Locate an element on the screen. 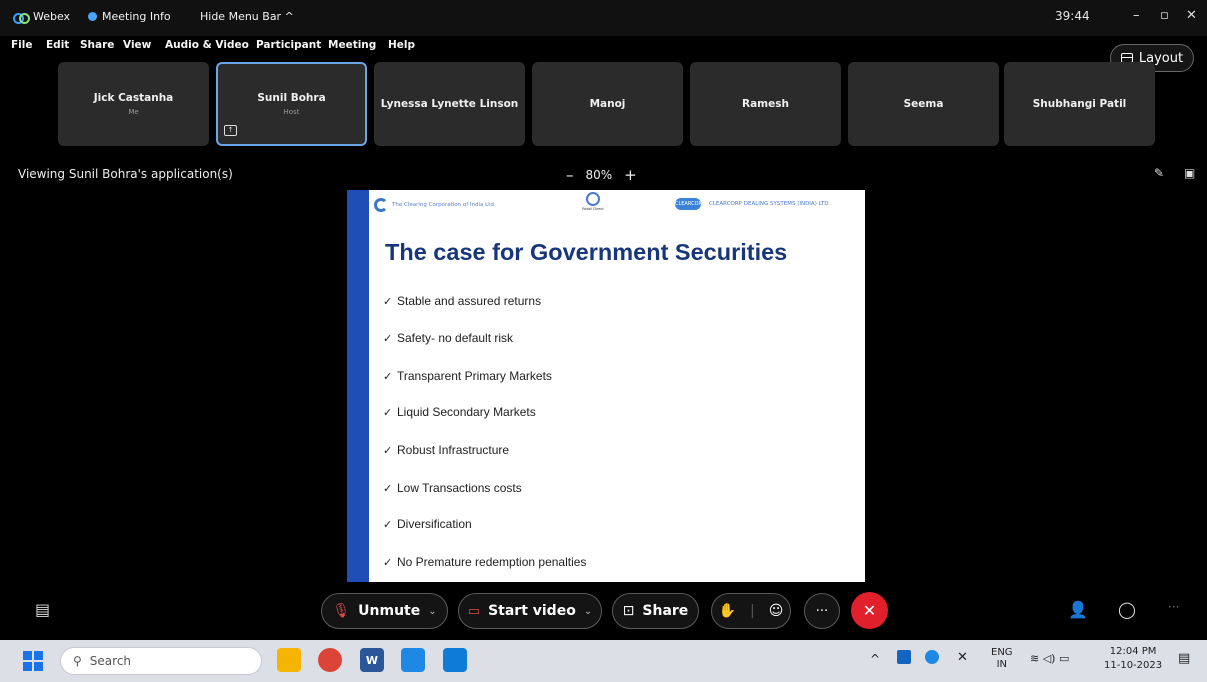 Image resolution: width=1207 pixels, height=682 pixels. participant-name: Ramesh is located at coordinates (765, 104).